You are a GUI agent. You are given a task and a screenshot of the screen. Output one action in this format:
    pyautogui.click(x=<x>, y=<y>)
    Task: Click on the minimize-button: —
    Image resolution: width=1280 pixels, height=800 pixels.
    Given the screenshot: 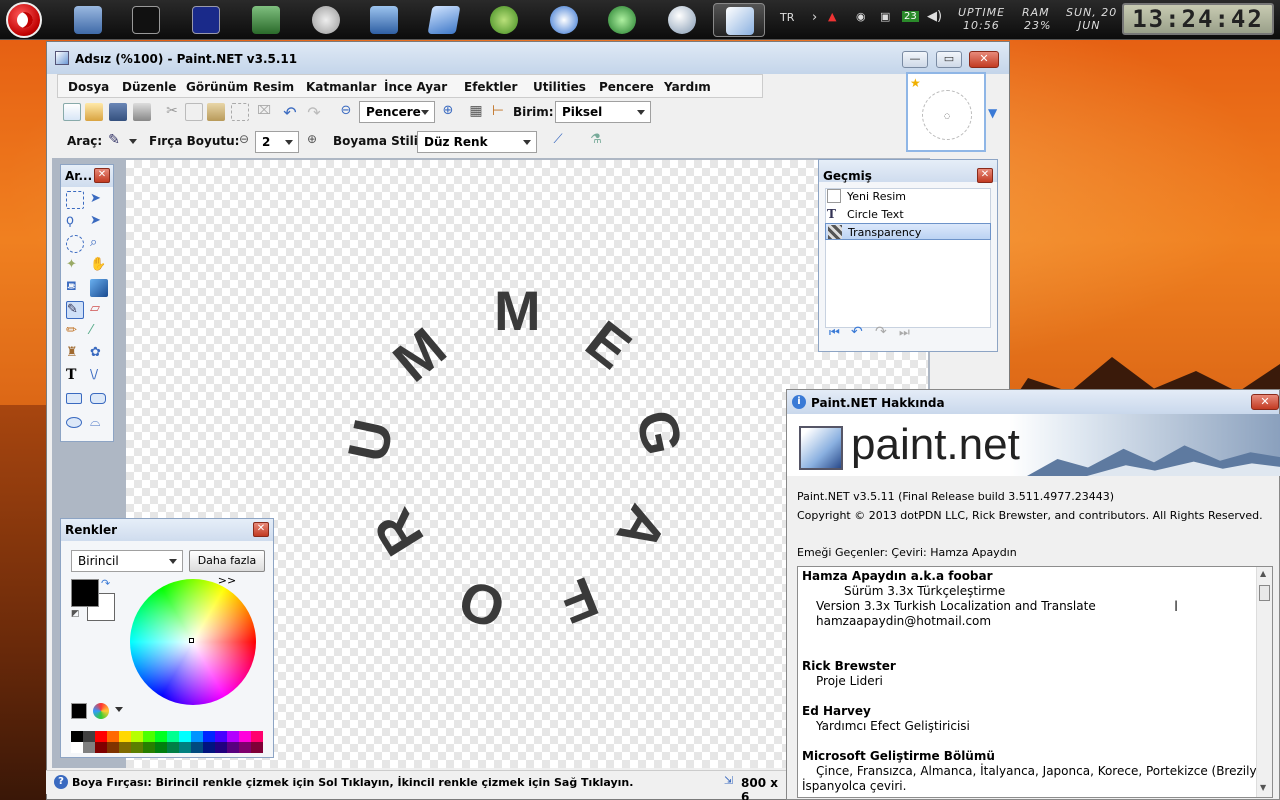 What is the action you would take?
    pyautogui.click(x=915, y=59)
    